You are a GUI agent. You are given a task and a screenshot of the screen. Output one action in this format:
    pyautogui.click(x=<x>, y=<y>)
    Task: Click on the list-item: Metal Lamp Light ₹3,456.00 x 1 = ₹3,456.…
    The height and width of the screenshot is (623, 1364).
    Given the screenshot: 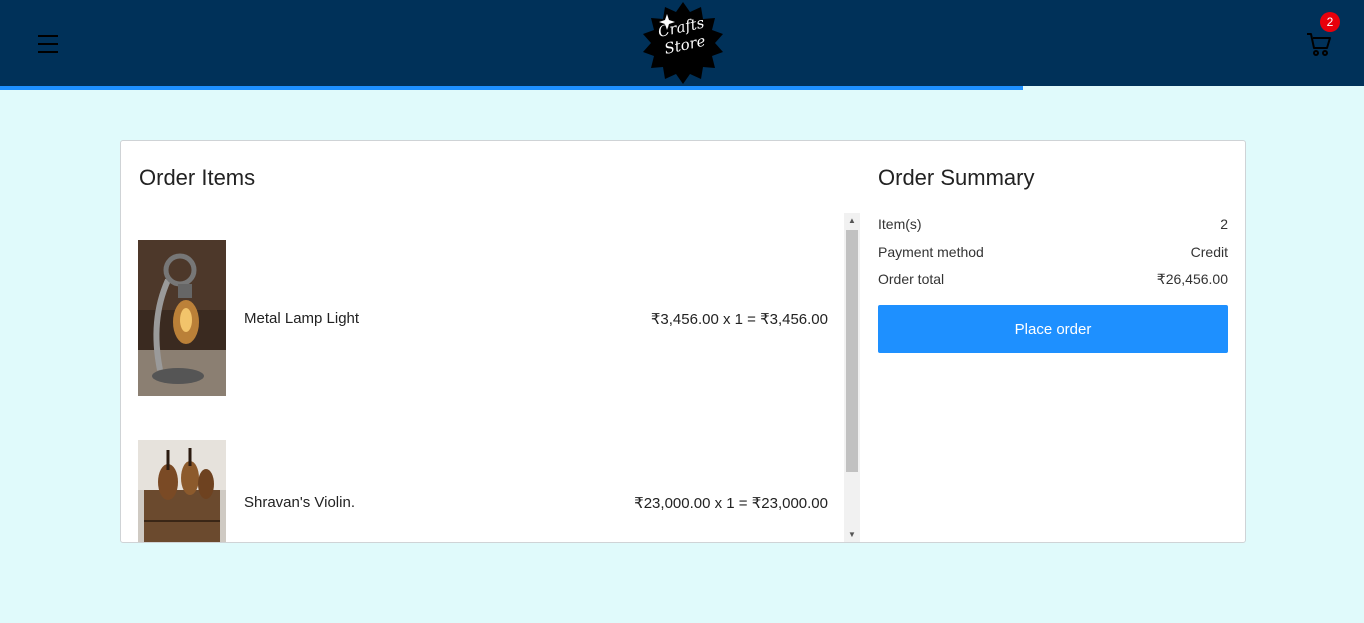 What is the action you would take?
    pyautogui.click(x=483, y=318)
    